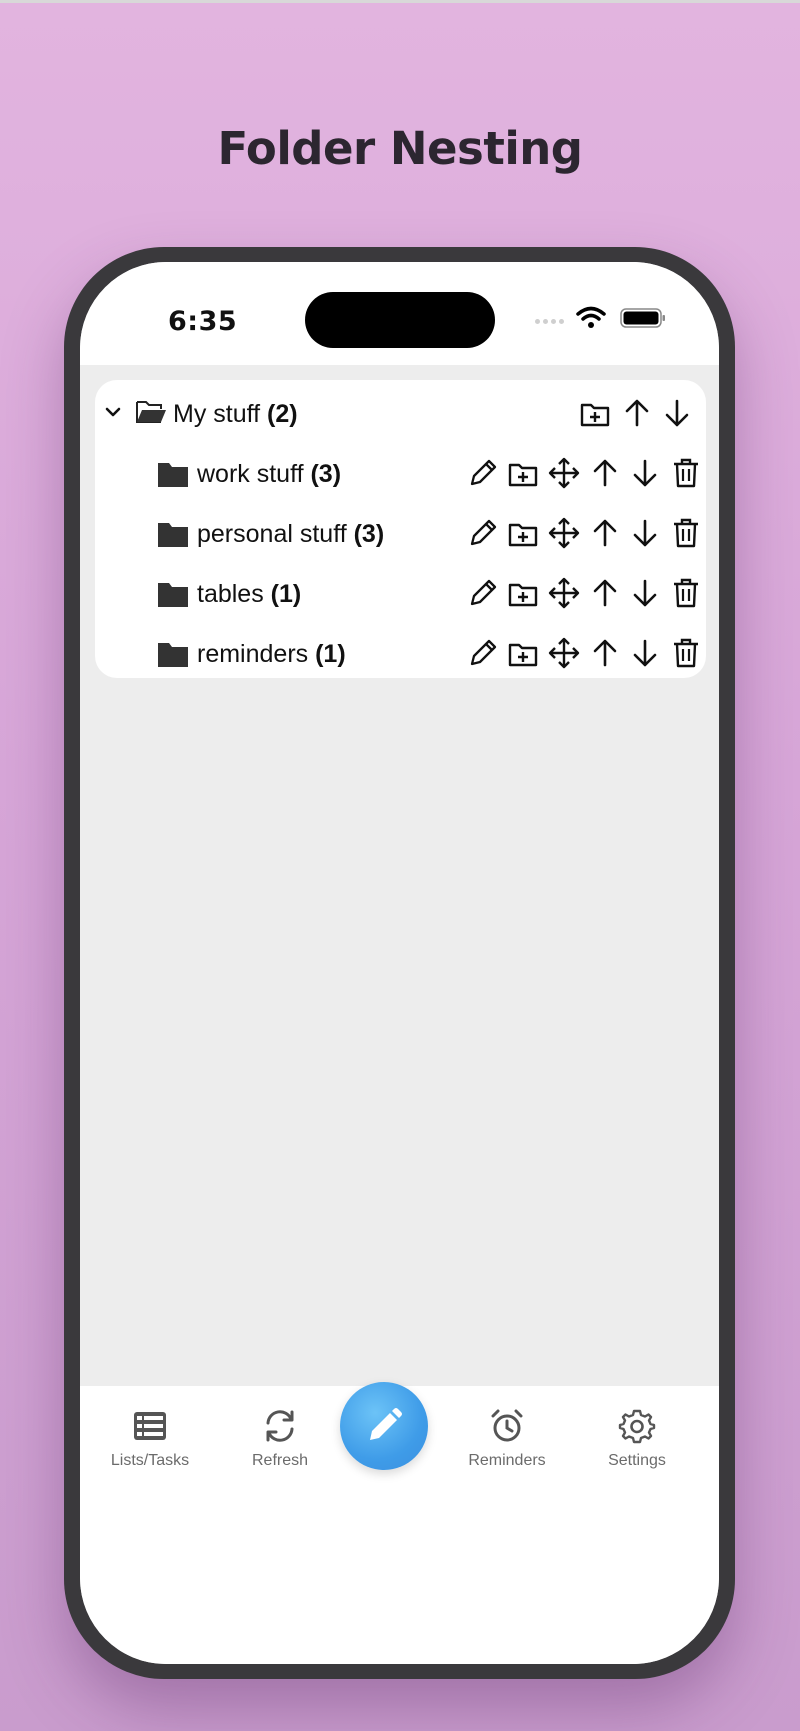  I want to click on folder-row-root: My stuff (2), so click(400, 413).